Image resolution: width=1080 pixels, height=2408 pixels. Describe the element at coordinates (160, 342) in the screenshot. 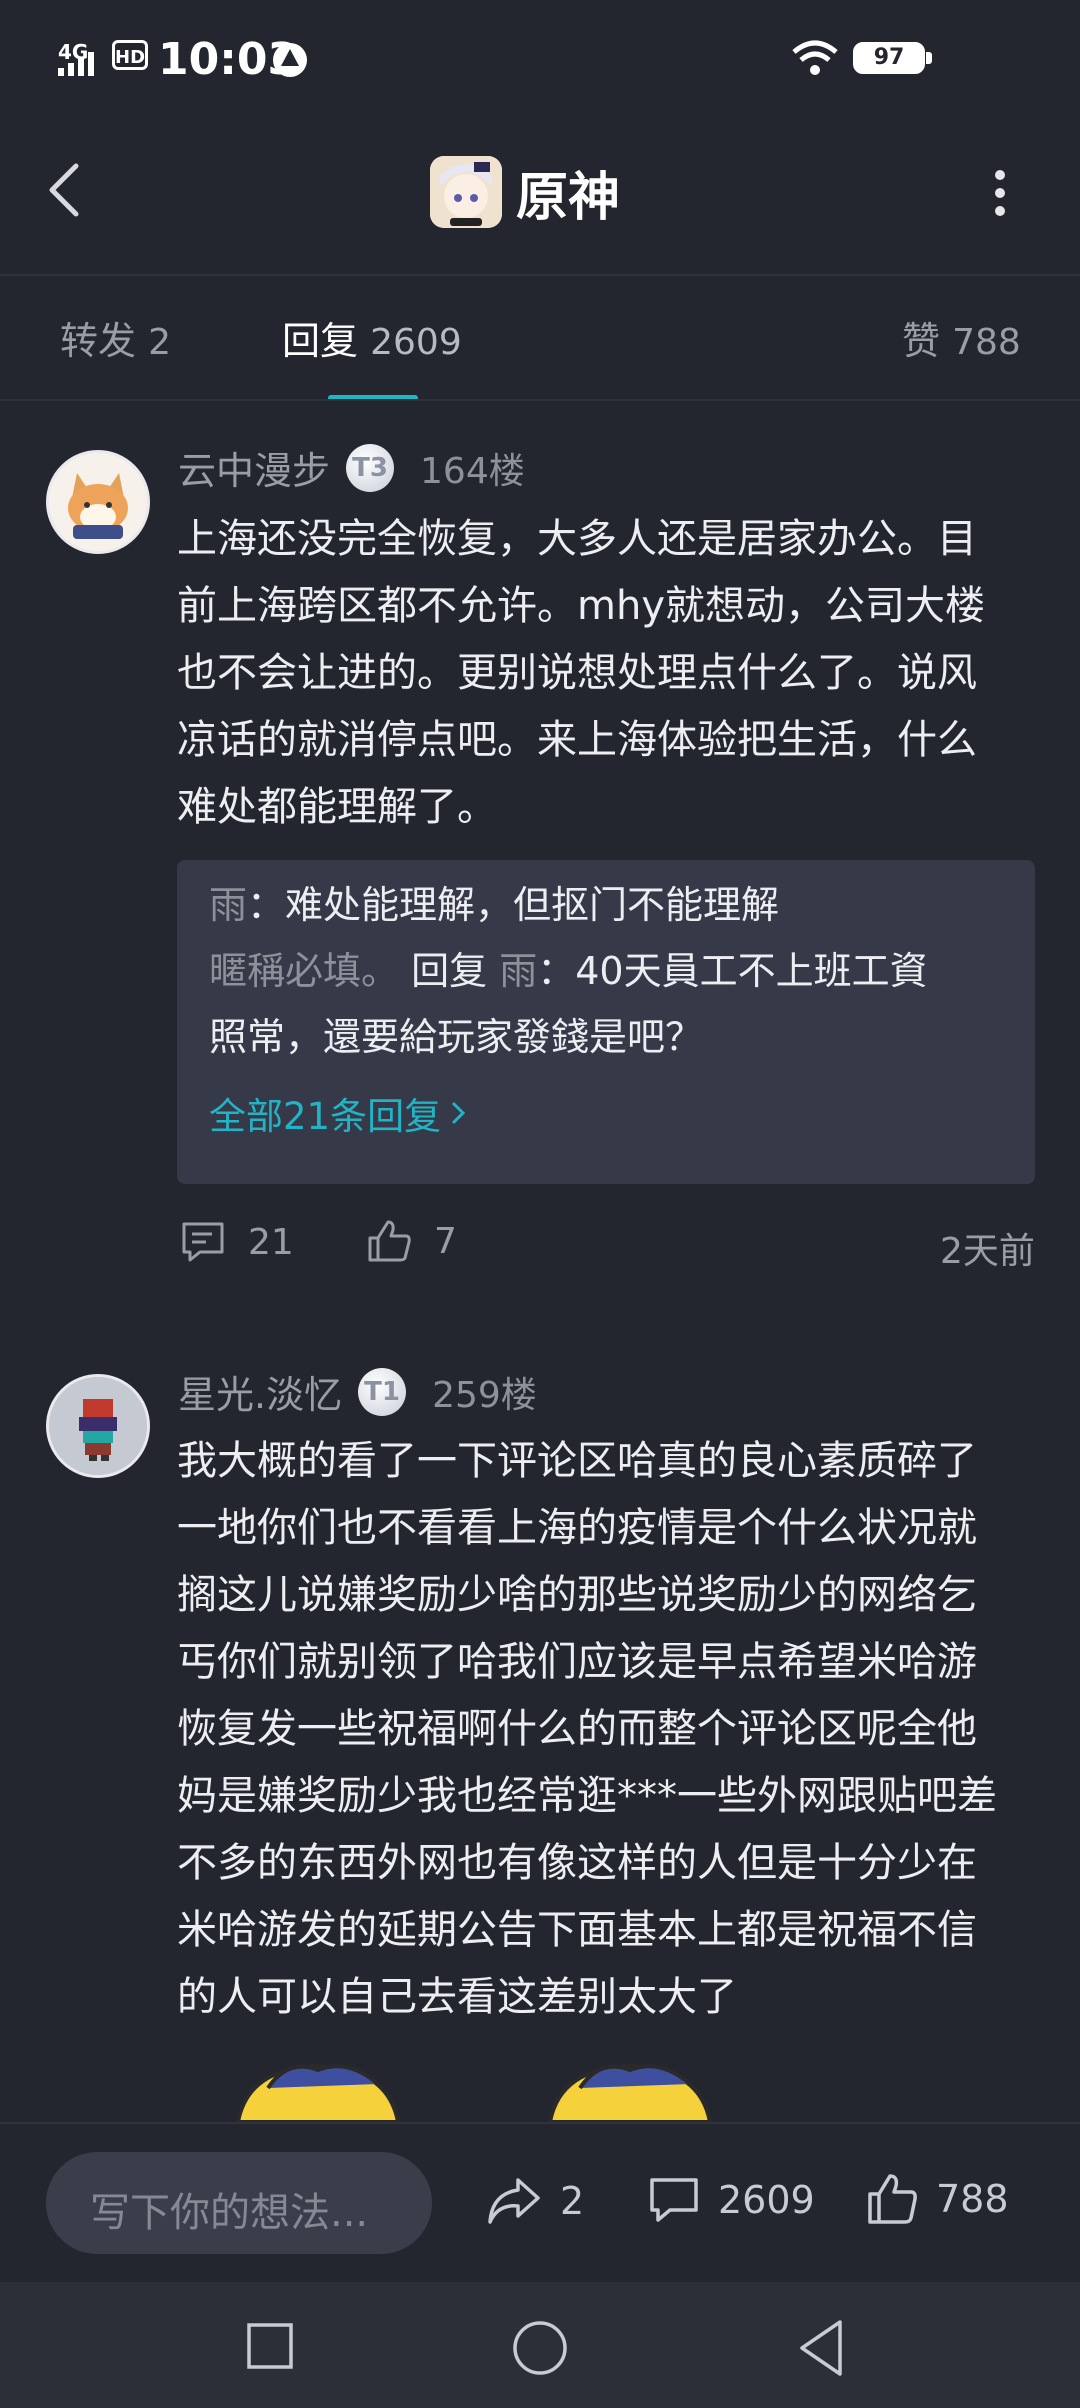

I see `tab-reposts-count: 2` at that location.